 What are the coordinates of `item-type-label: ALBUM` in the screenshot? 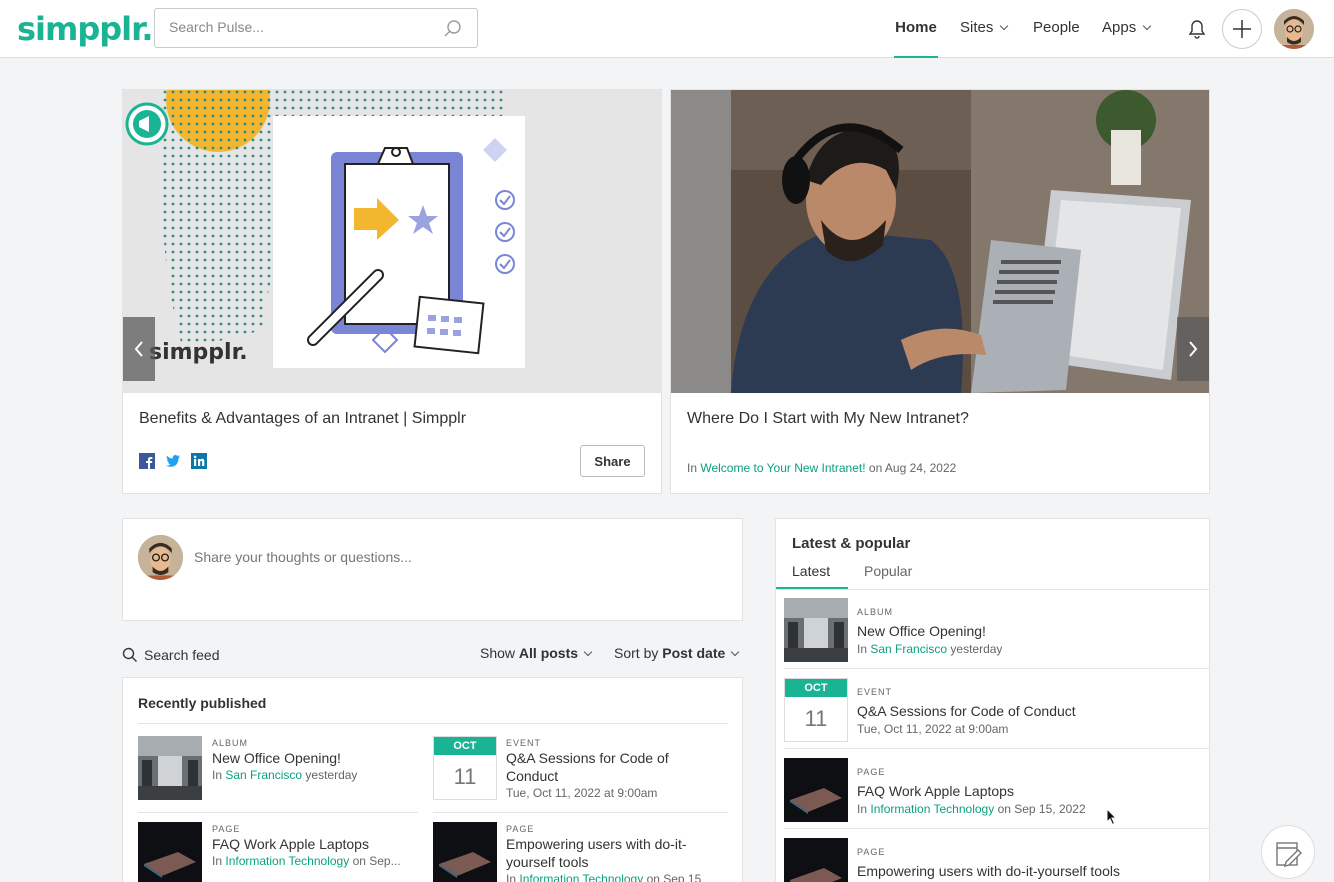 It's located at (875, 612).